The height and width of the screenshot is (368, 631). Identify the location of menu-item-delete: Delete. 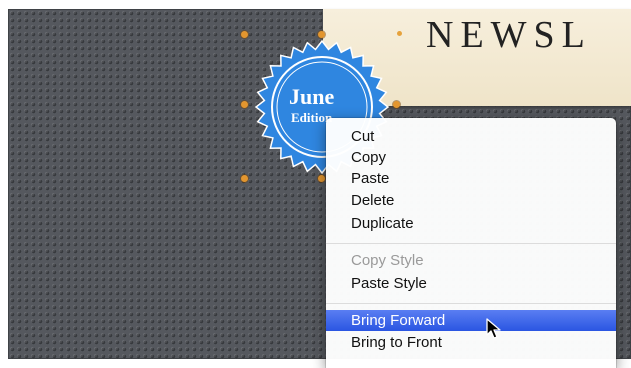
(471, 200).